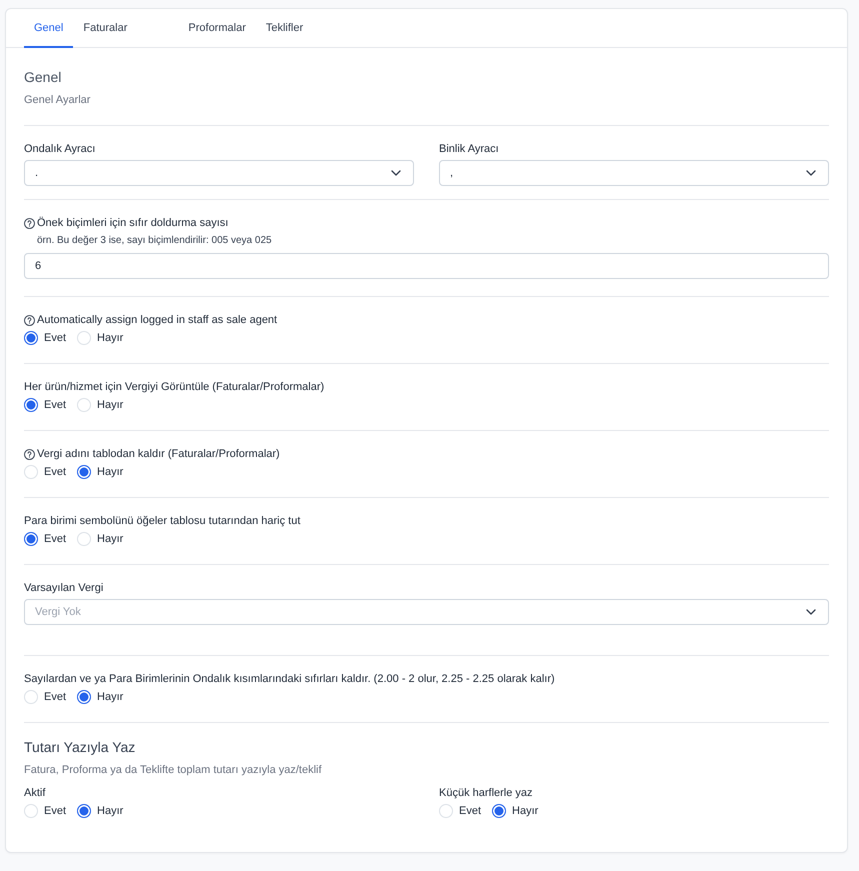  What do you see at coordinates (155, 241) in the screenshot?
I see `hint-text: örn. Bu değer 3 ise, sayı biçimlendirilir: 005 veya 025` at bounding box center [155, 241].